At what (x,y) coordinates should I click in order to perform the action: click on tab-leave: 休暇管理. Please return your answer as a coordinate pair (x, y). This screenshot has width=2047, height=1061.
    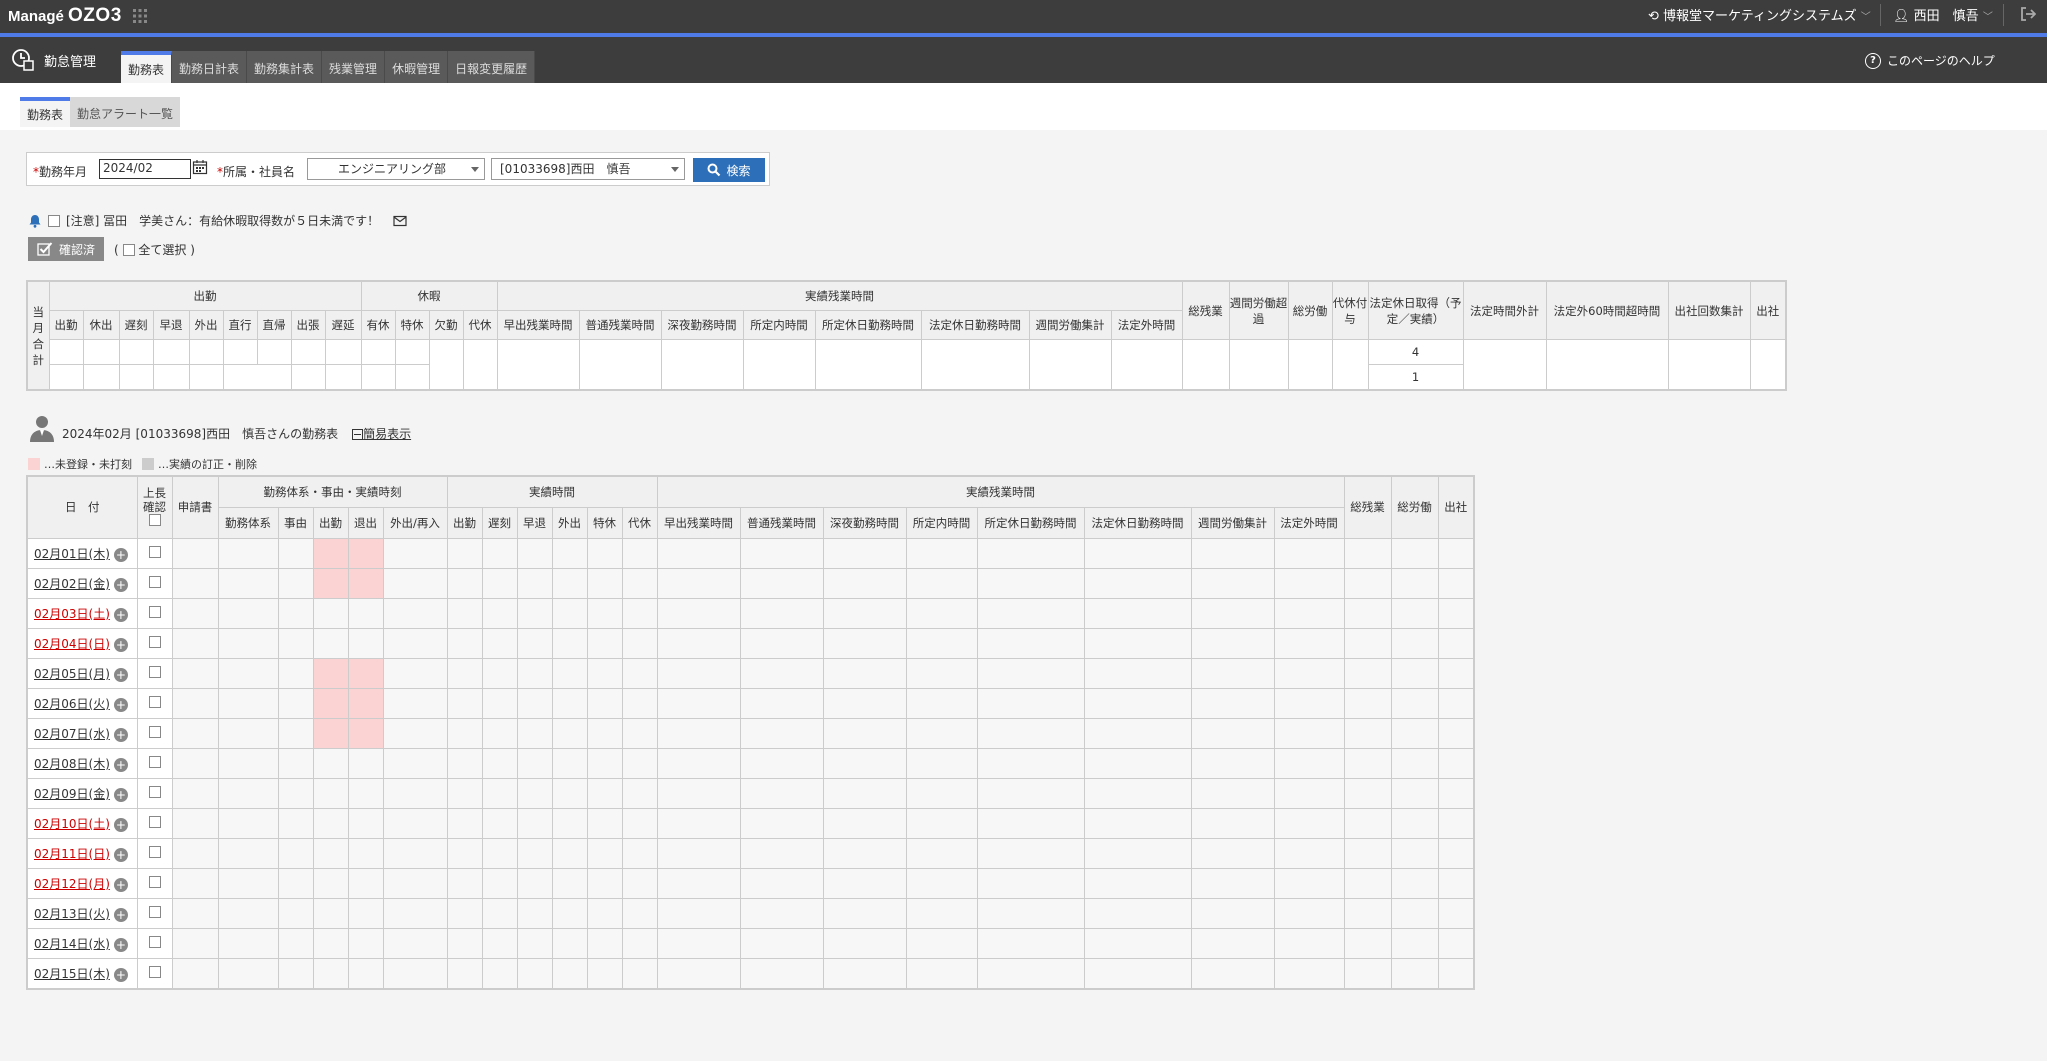
    Looking at the image, I should click on (417, 67).